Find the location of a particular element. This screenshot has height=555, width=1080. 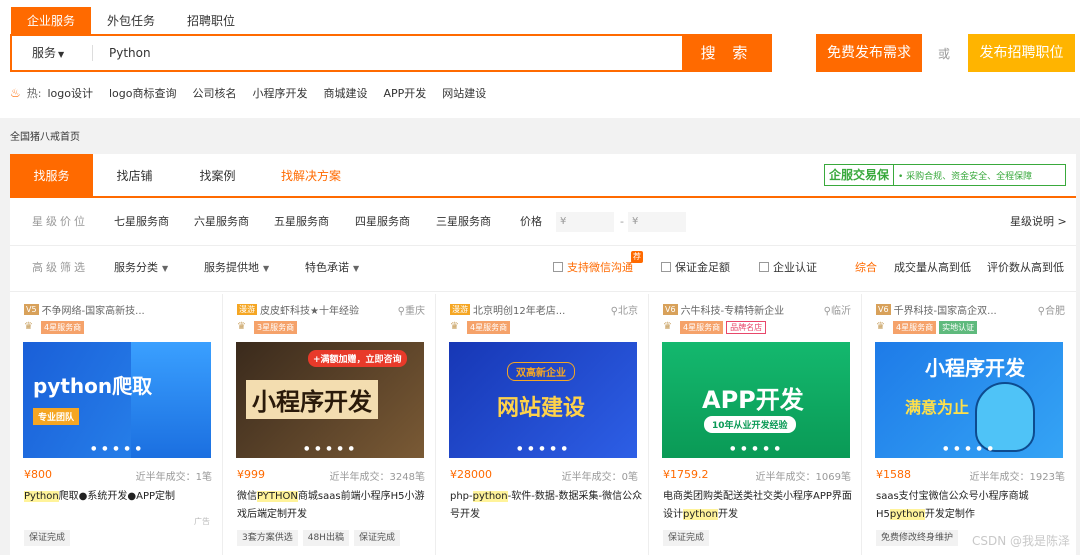

image-subline: +满额加赠，立即咨询 is located at coordinates (357, 358).